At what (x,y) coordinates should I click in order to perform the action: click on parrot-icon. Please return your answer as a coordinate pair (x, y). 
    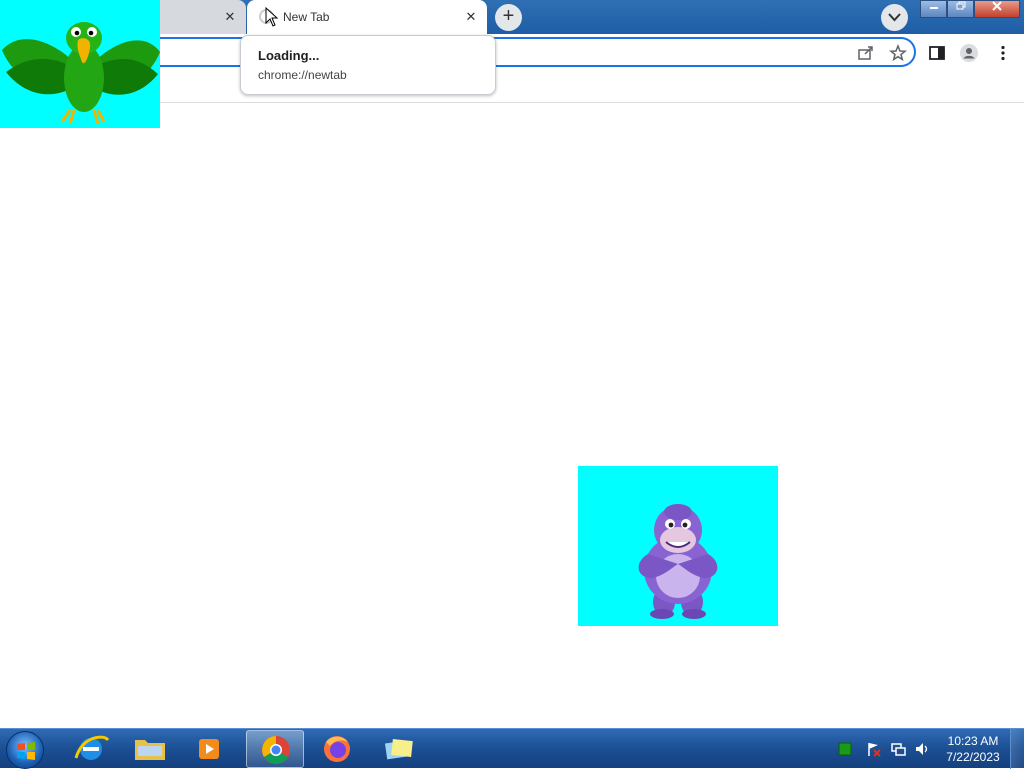
    Looking at the image, I should click on (81, 73).